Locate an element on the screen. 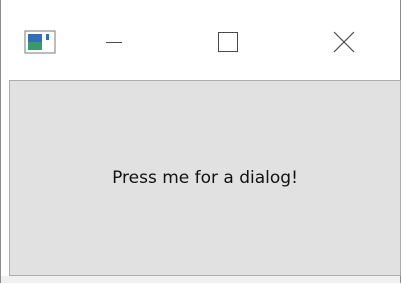 Image resolution: width=402 pixels, height=284 pixels. open-dialog-button-label: Press me for a dialog! is located at coordinates (205, 178).